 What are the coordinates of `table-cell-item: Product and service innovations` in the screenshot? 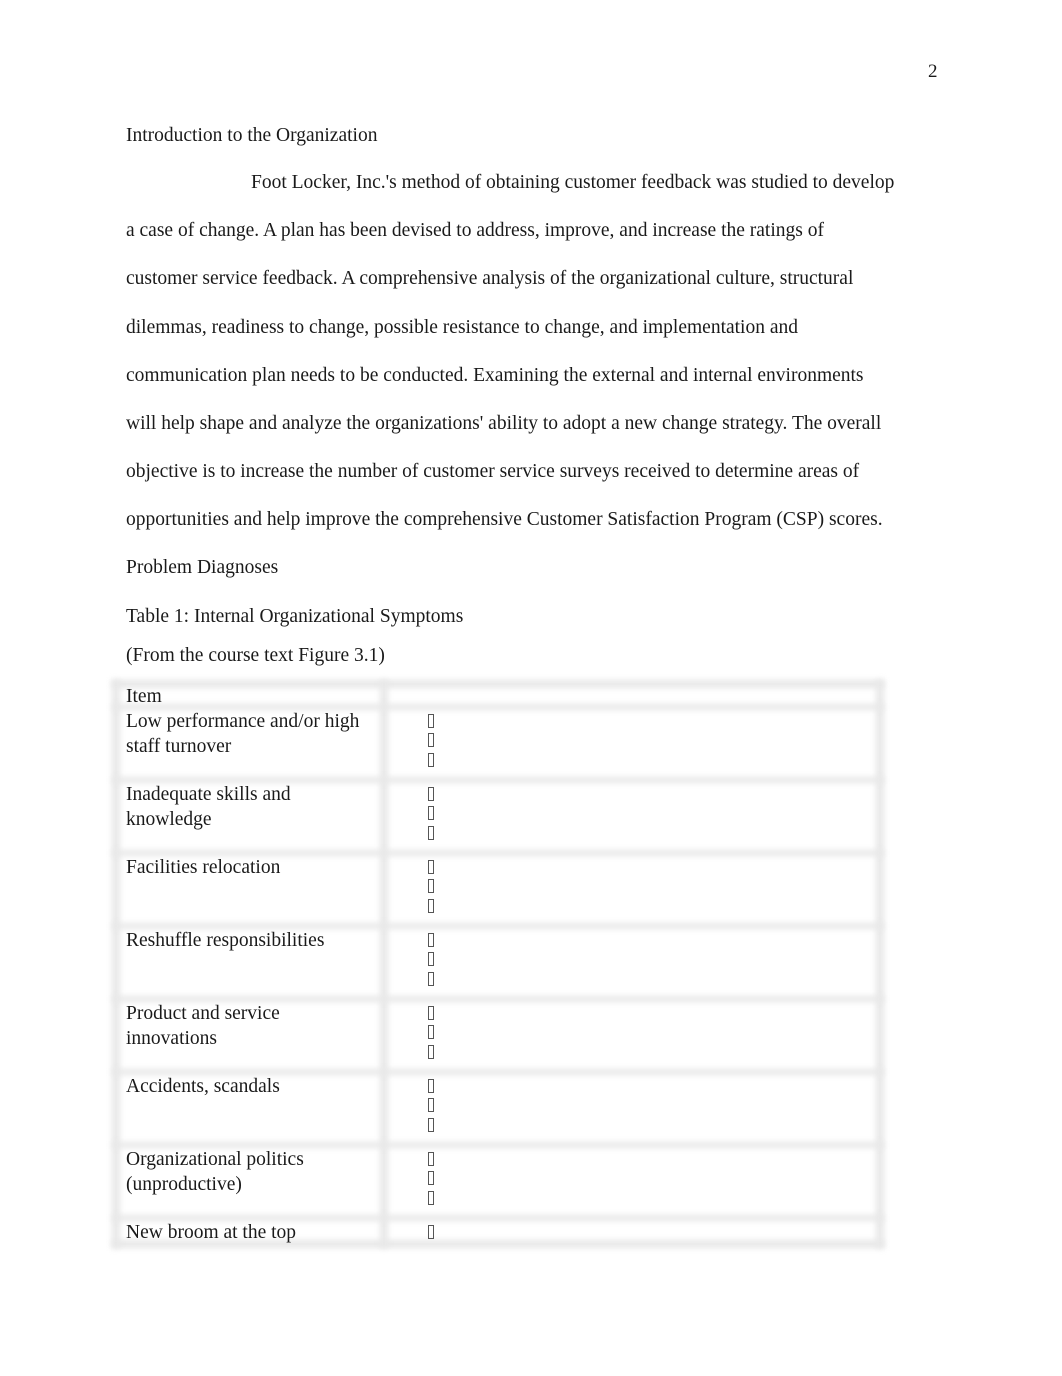 It's located at (203, 1026).